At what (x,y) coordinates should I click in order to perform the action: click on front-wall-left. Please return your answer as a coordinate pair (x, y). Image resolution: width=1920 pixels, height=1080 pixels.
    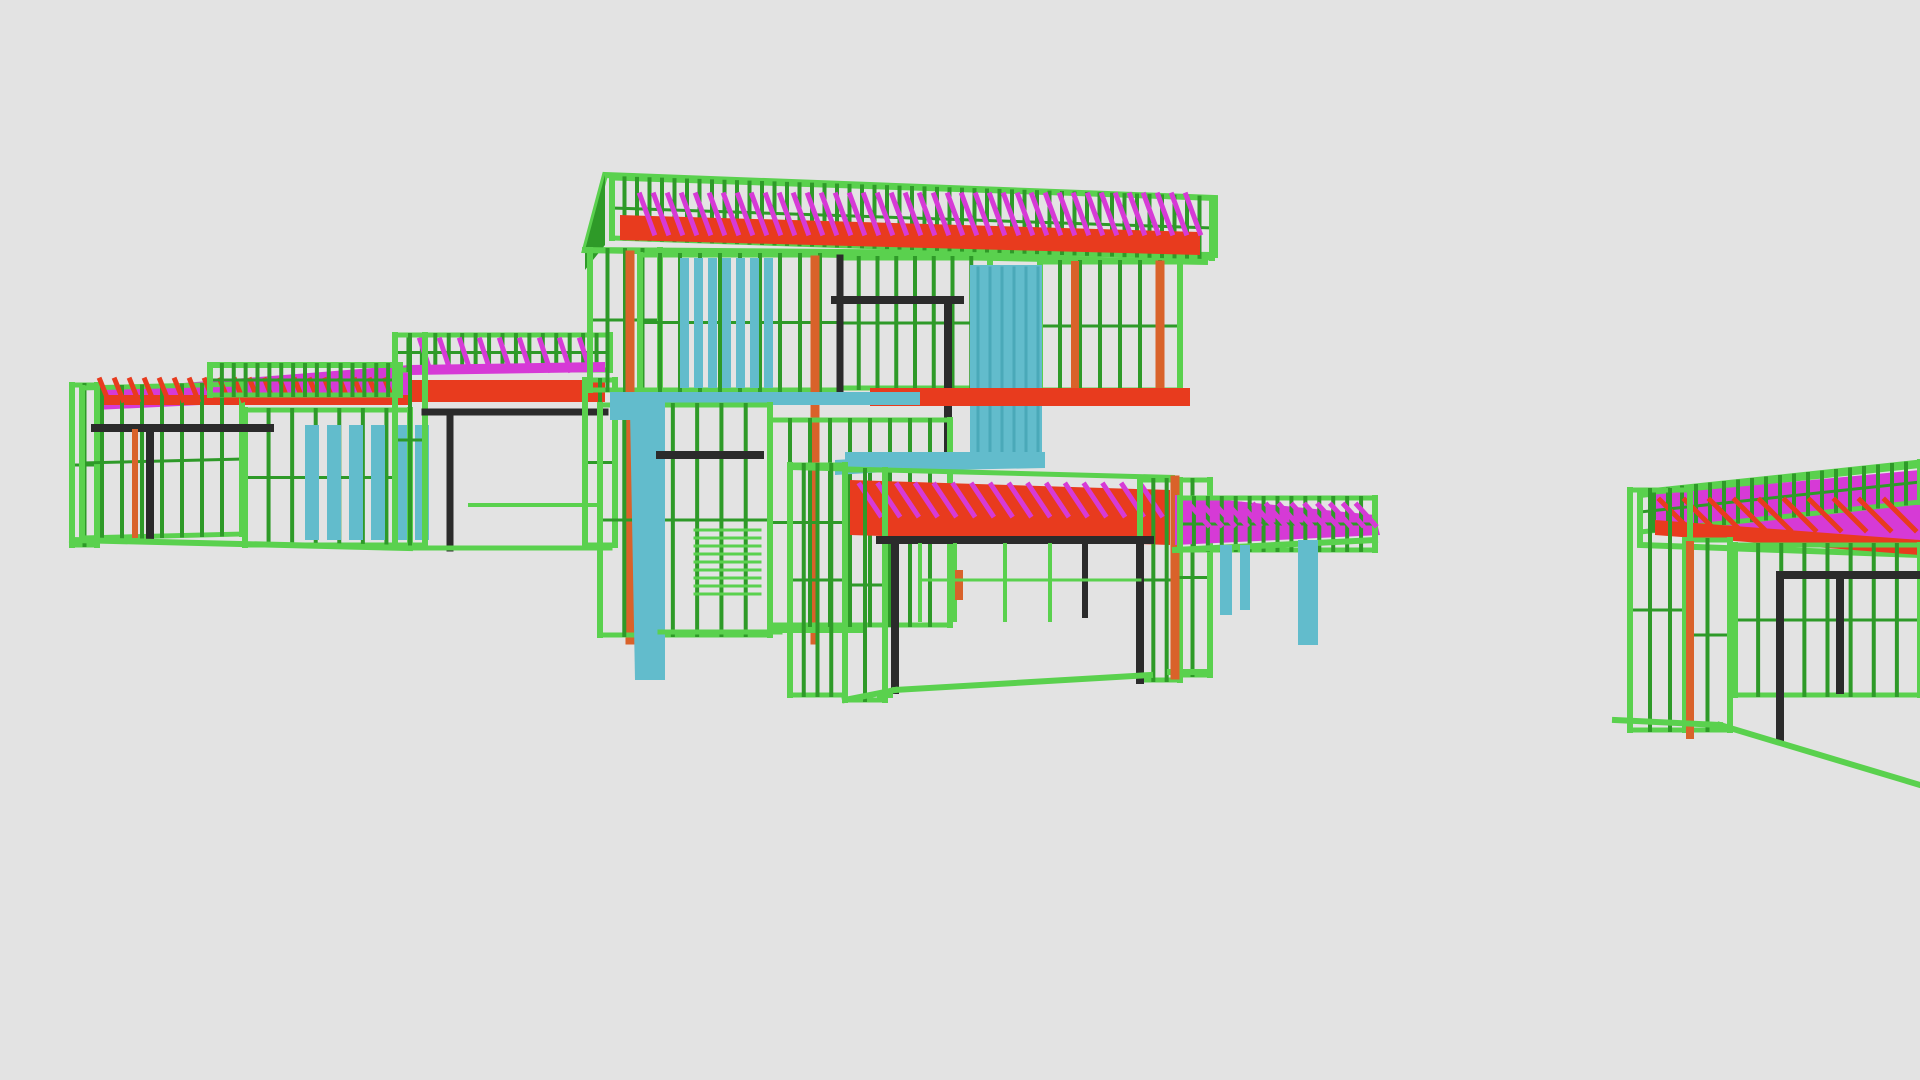
    Looking at the image, I should click on (817, 580).